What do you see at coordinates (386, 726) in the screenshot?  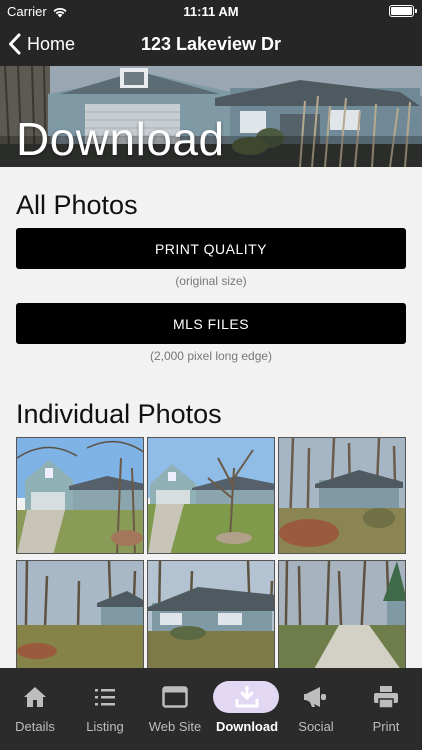 I see `tab-label: Print` at bounding box center [386, 726].